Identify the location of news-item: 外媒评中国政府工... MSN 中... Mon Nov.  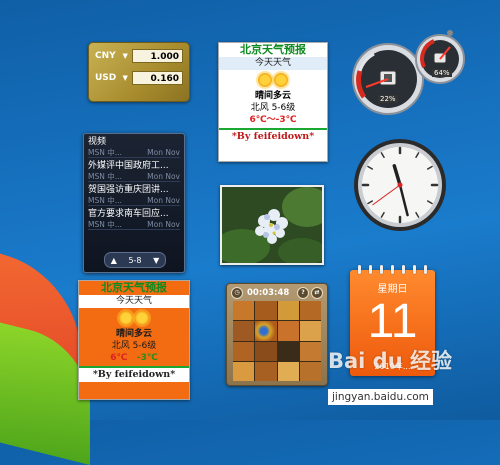
(134, 170).